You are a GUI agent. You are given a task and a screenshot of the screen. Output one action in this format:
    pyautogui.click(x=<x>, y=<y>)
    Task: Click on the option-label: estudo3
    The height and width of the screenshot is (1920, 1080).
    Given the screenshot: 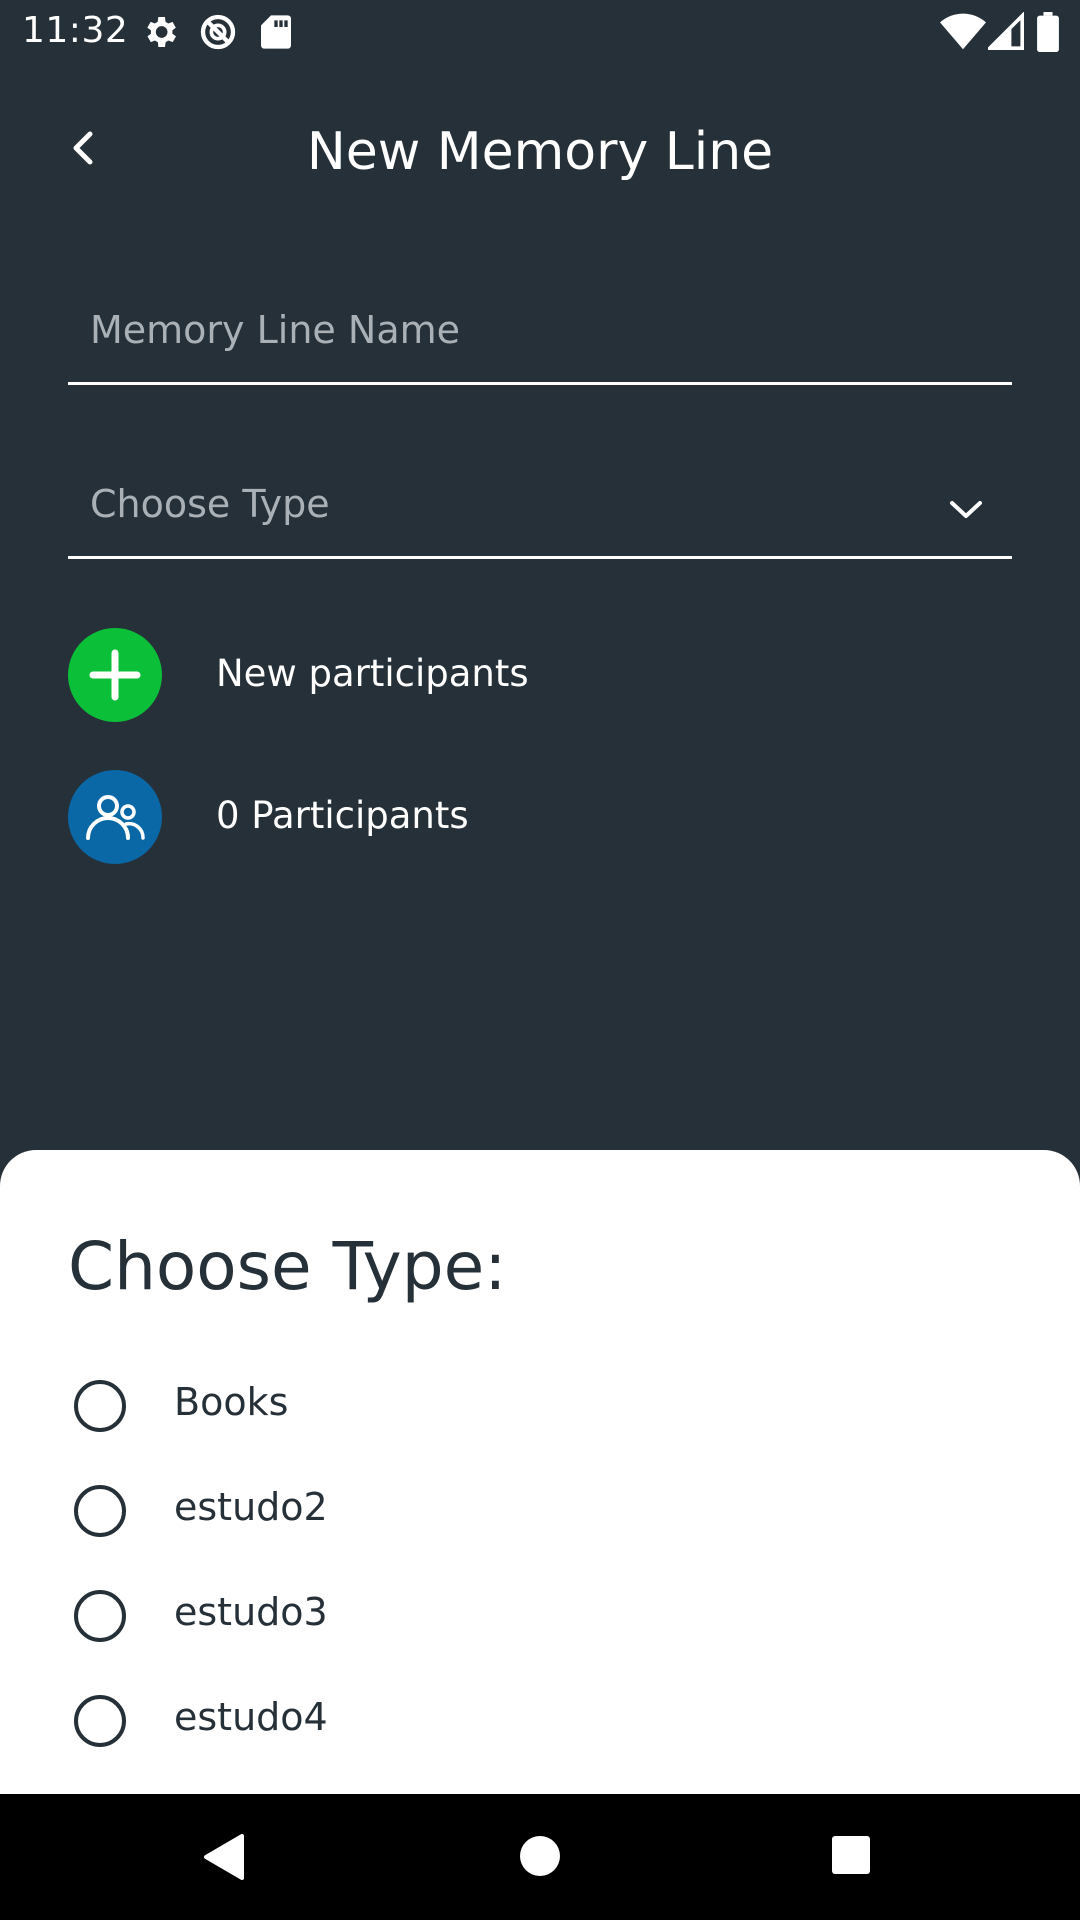 What is the action you would take?
    pyautogui.click(x=251, y=1612)
    